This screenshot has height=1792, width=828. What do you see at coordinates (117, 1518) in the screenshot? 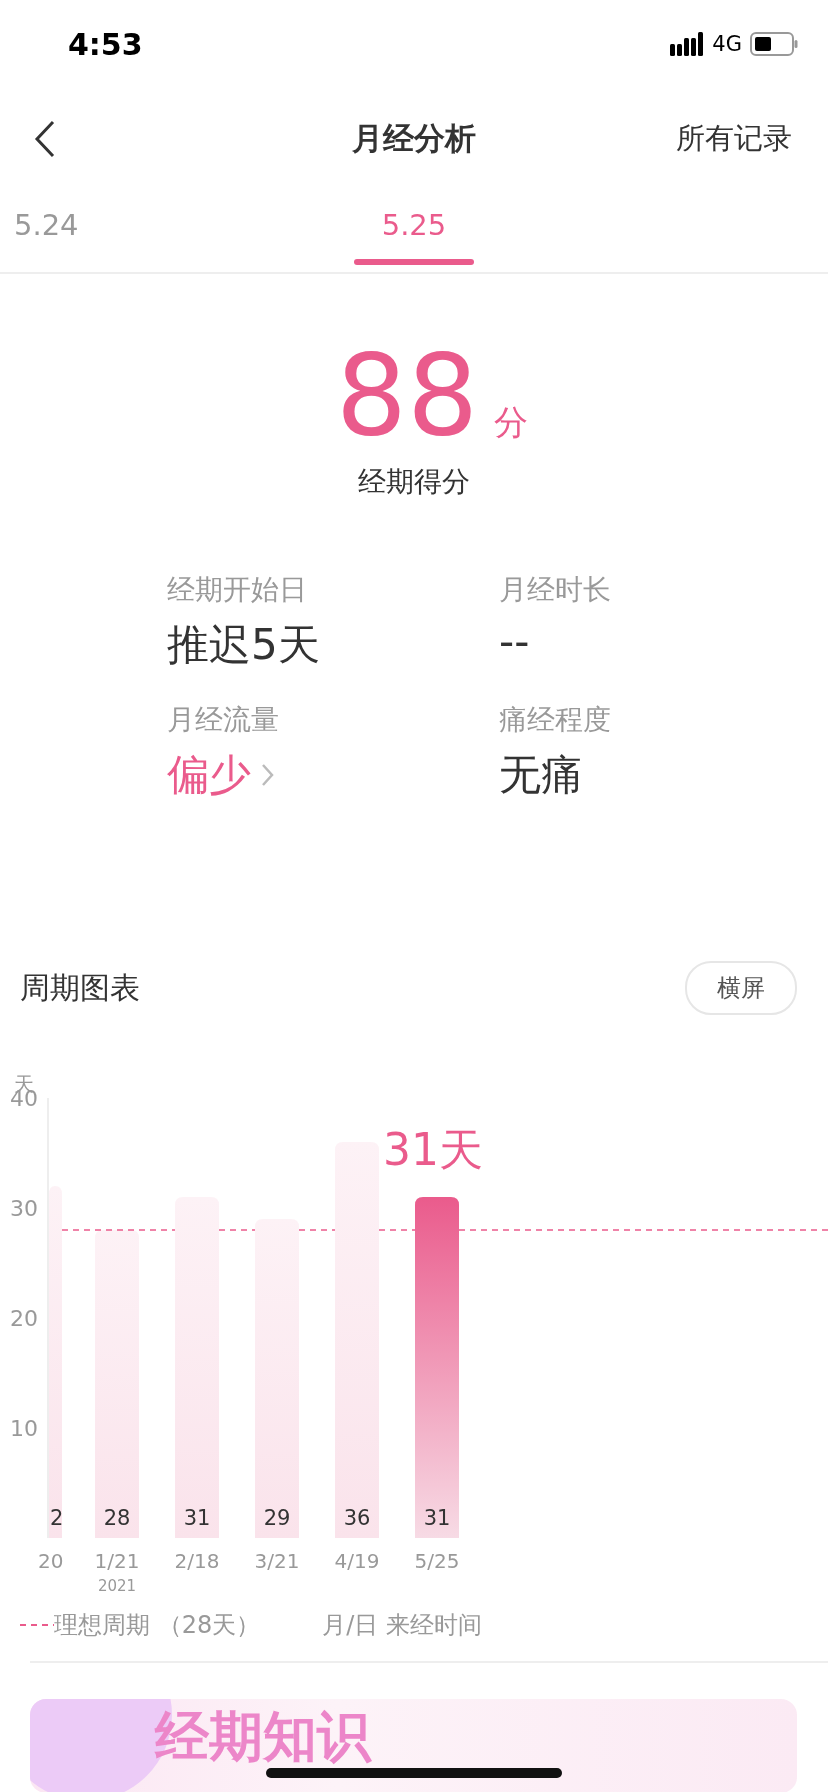
I see `bar-value-label: 28` at bounding box center [117, 1518].